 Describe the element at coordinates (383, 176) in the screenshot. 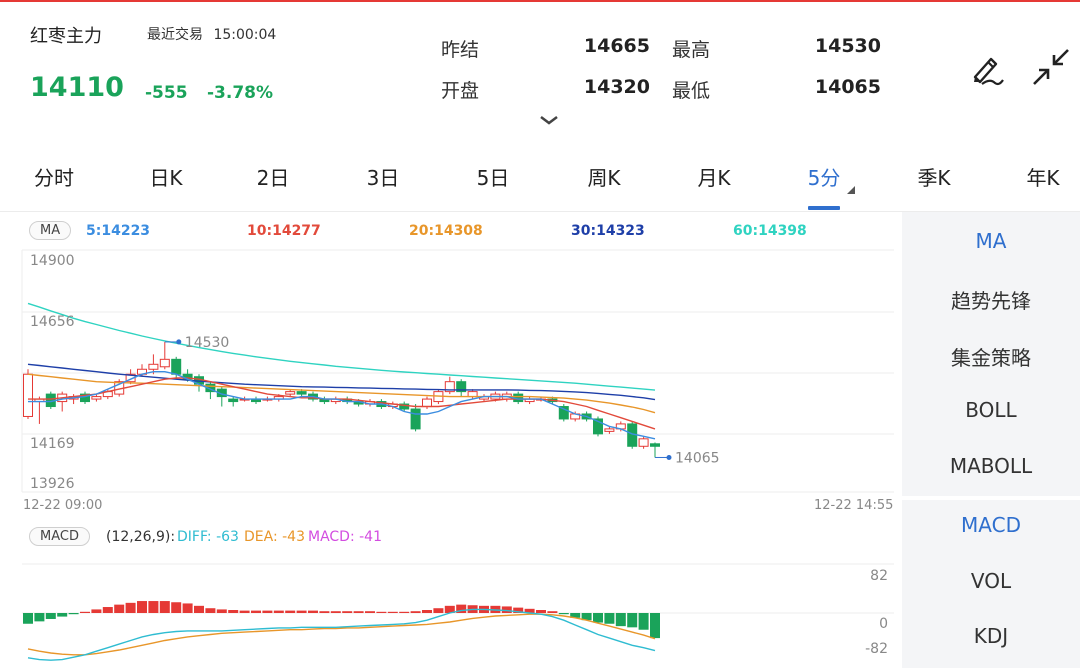

I see `tab-3-day: 3日` at that location.